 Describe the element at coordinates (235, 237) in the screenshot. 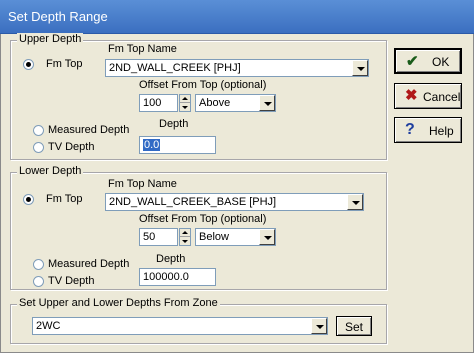

I see `lower-direction-select: Below` at that location.